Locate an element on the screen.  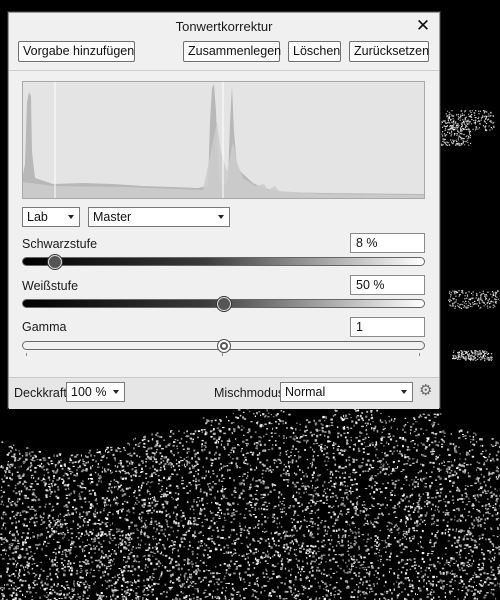
gamma-label: Gamma is located at coordinates (44, 327).